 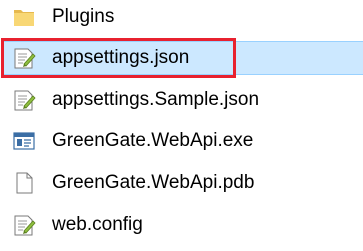 What do you see at coordinates (153, 182) in the screenshot?
I see `file-name: GreenGate.WebApi.pdb` at bounding box center [153, 182].